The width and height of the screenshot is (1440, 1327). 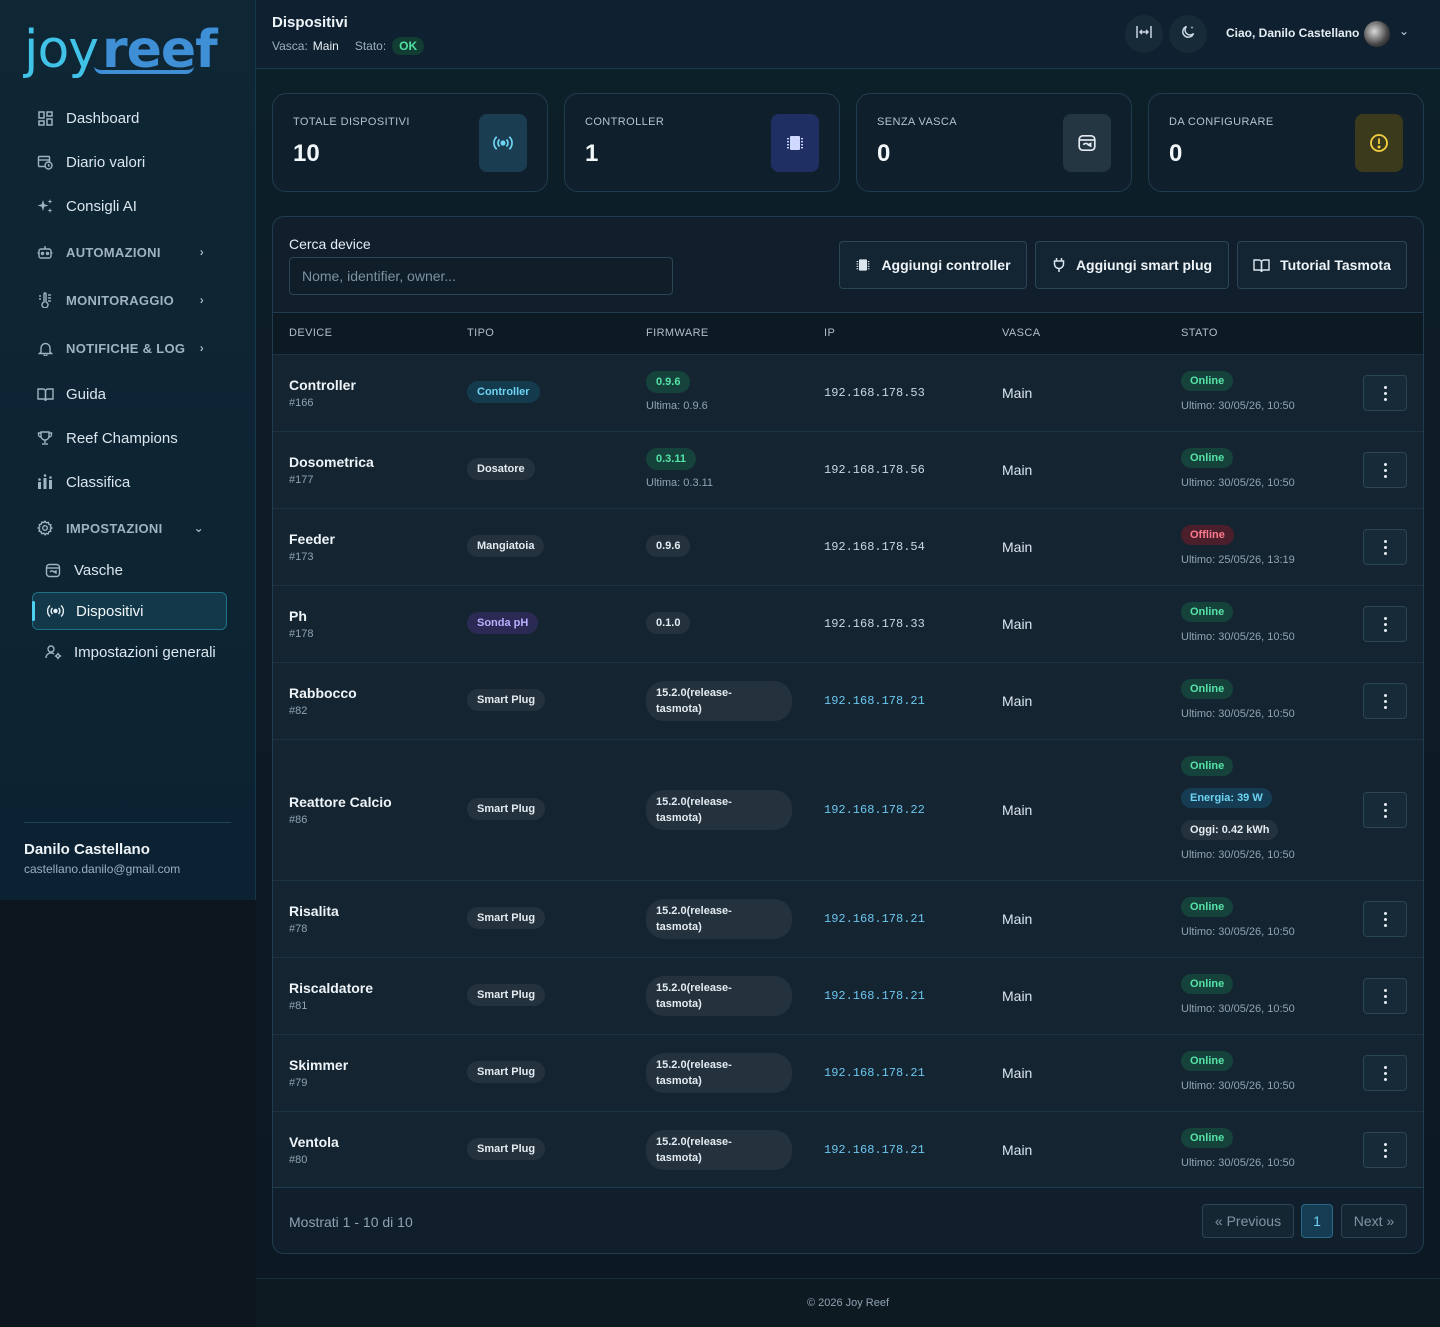 I want to click on previous-page-button: « Previous, so click(x=1248, y=1221).